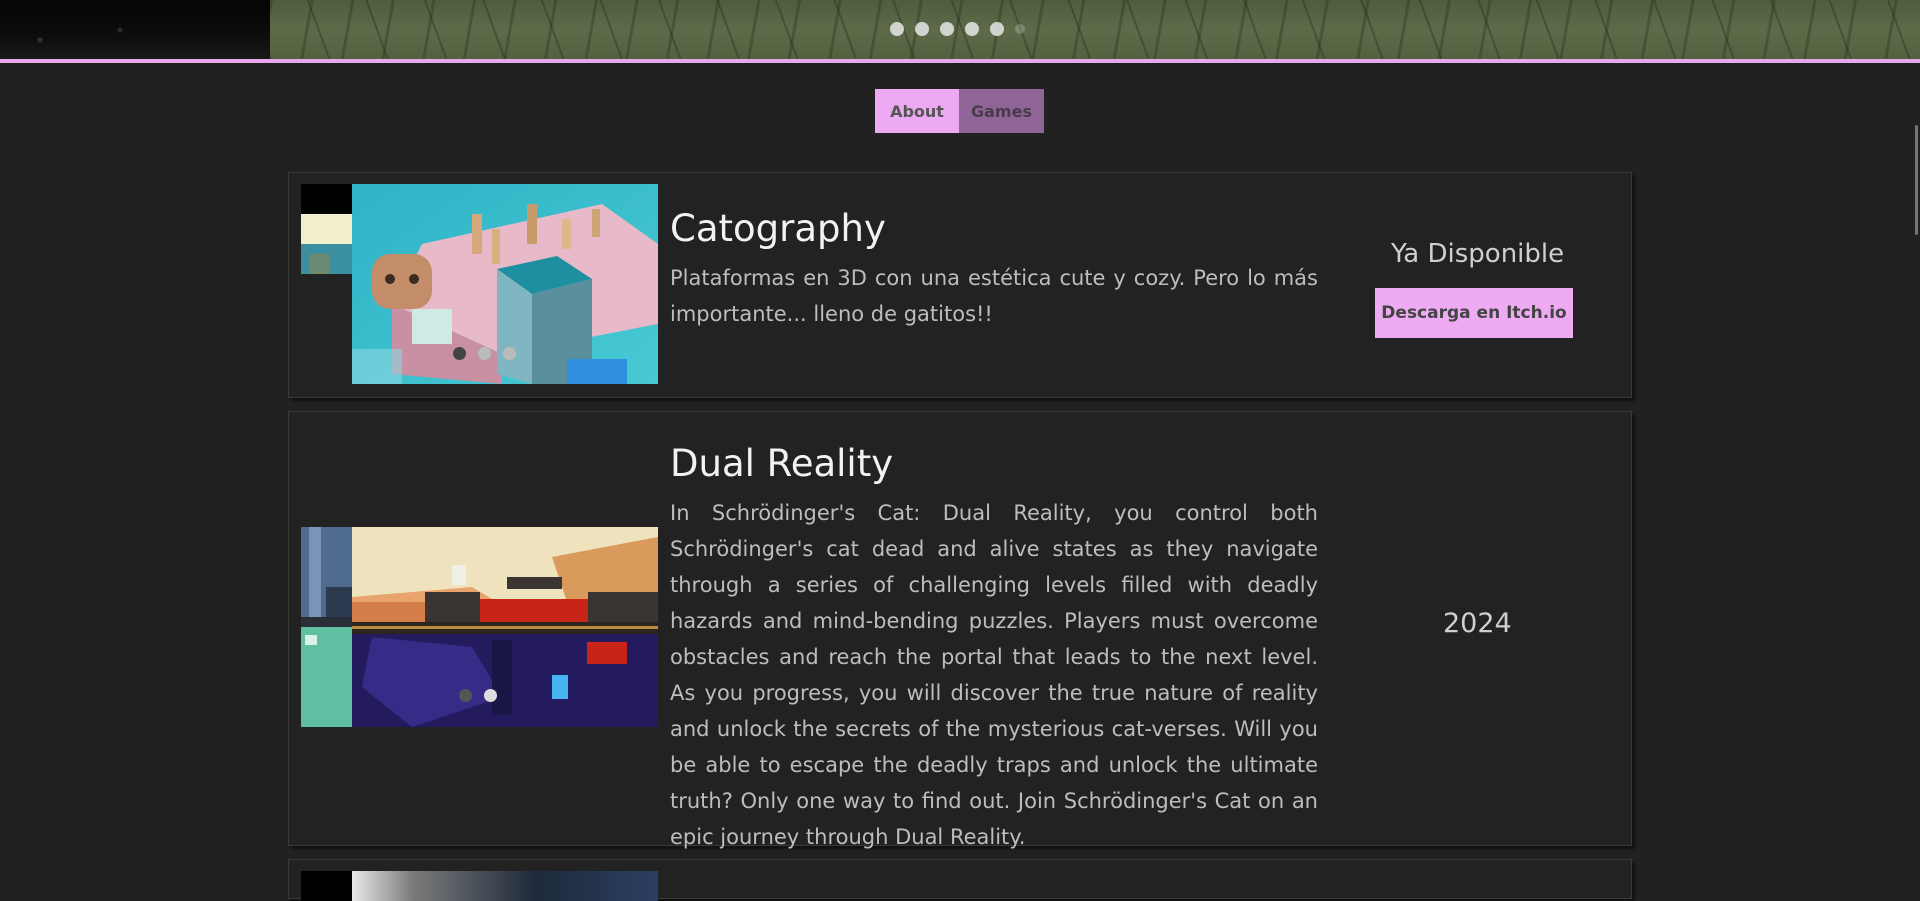  Describe the element at coordinates (1478, 254) in the screenshot. I see `availability-status: Ya Disponible` at that location.